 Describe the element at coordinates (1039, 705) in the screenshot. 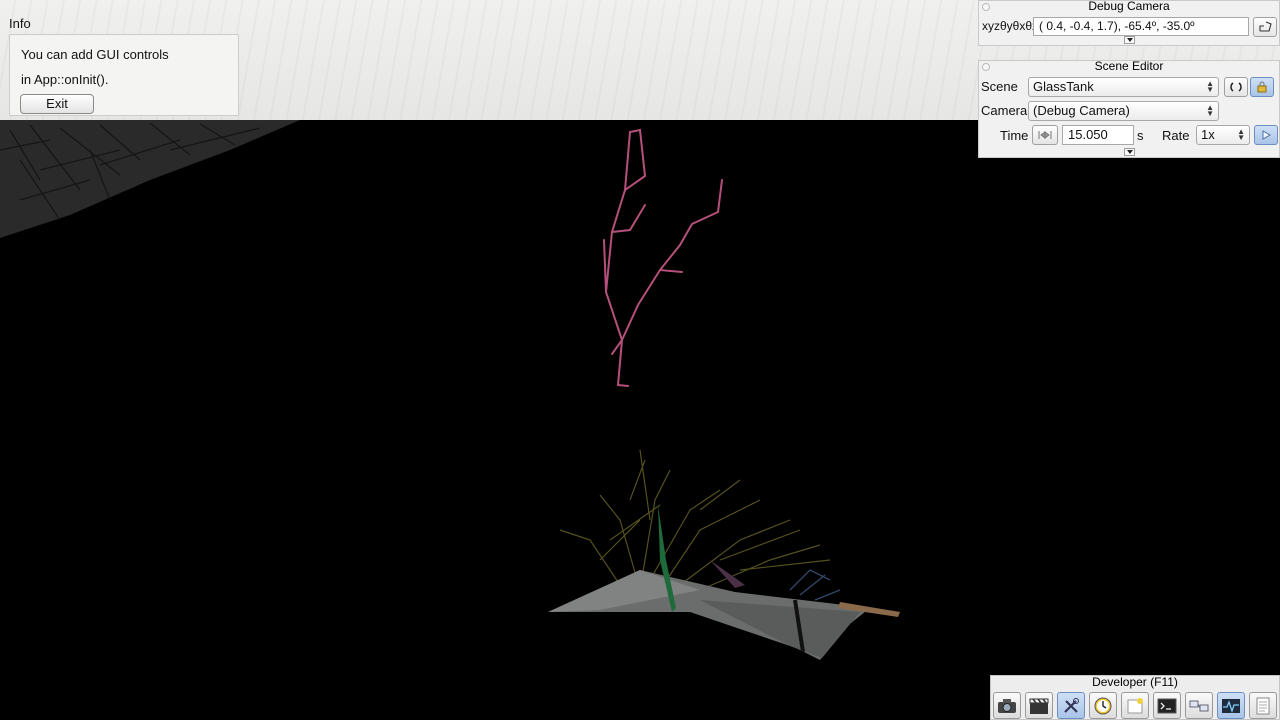

I see `clapperboard-icon` at that location.